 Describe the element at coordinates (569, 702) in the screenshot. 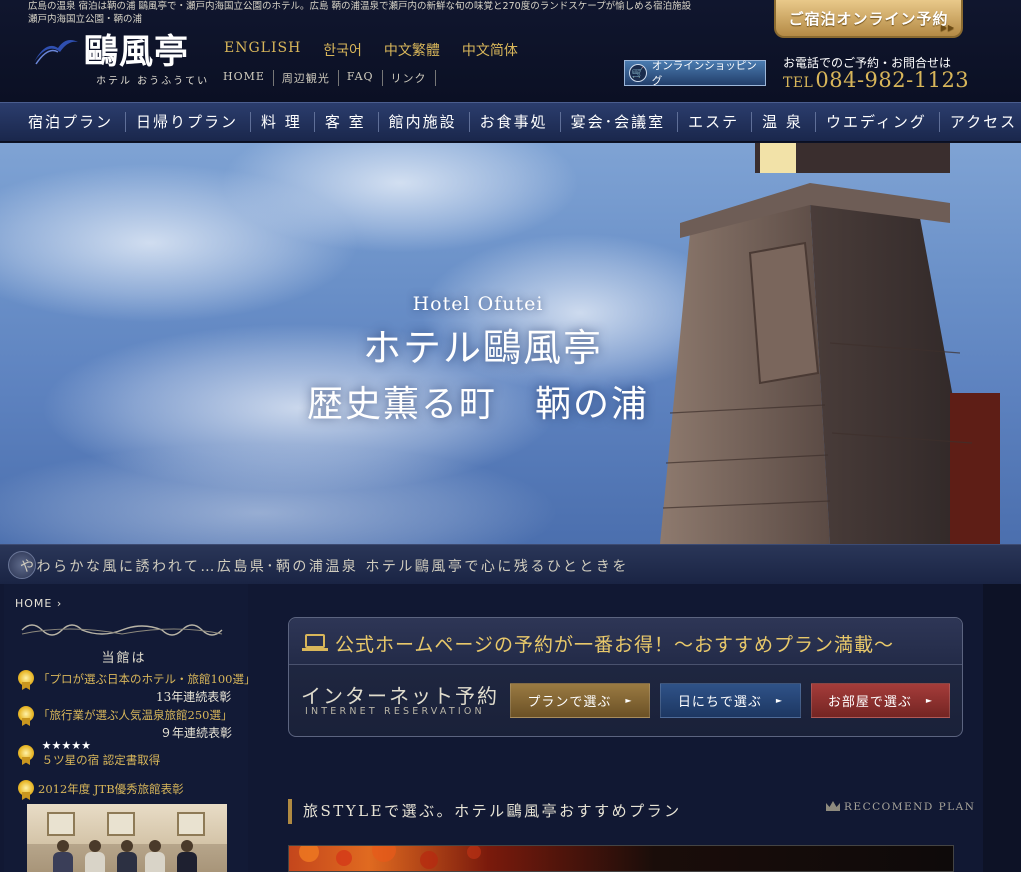

I see `select-by-plan-label: プランで選ぶ` at that location.